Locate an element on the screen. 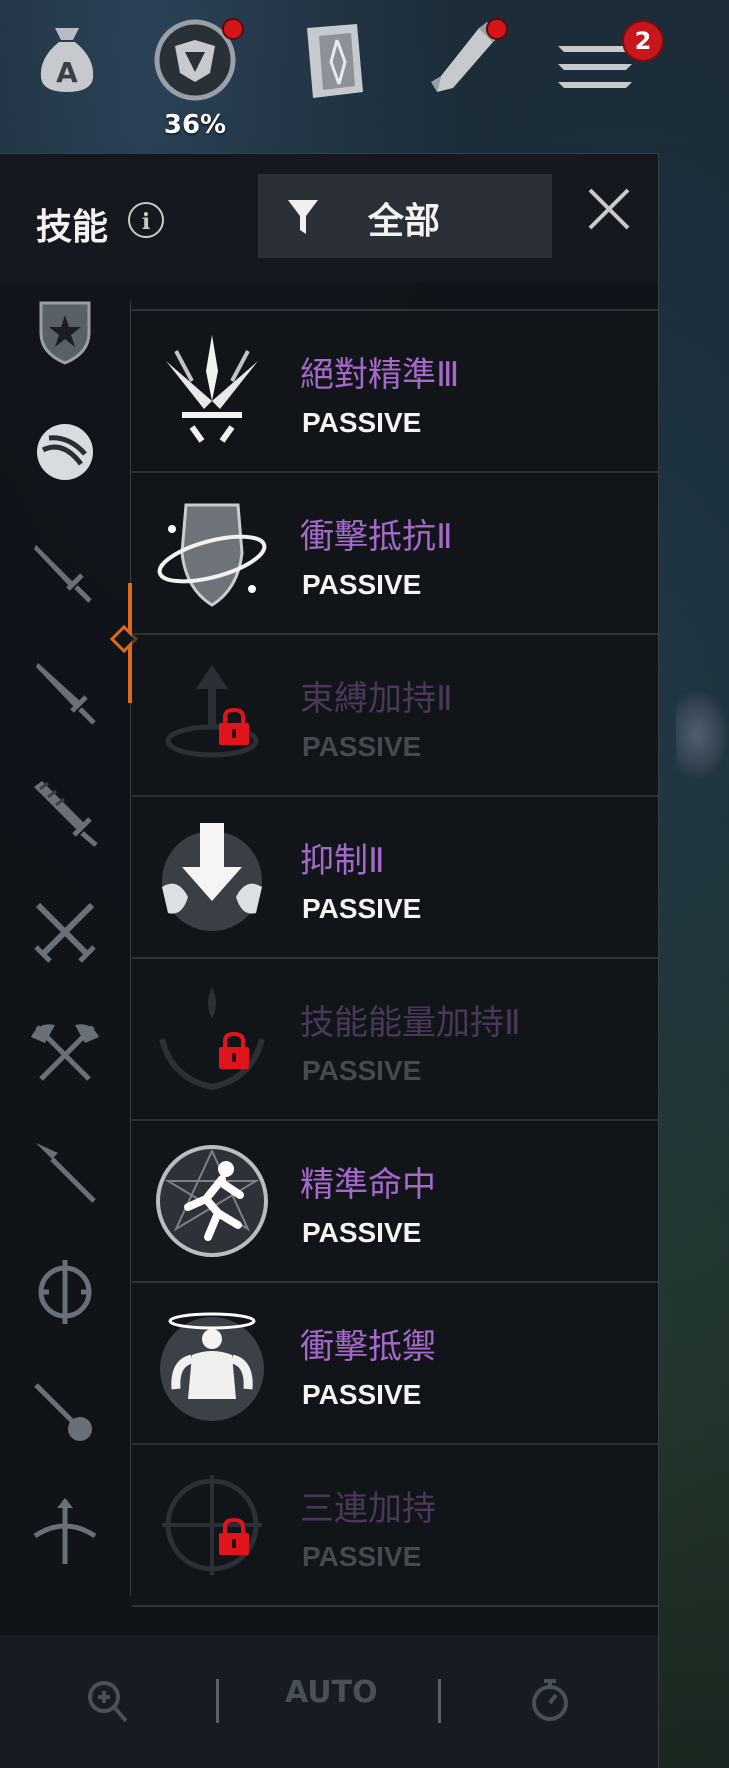  category-mace is located at coordinates (65, 1412).